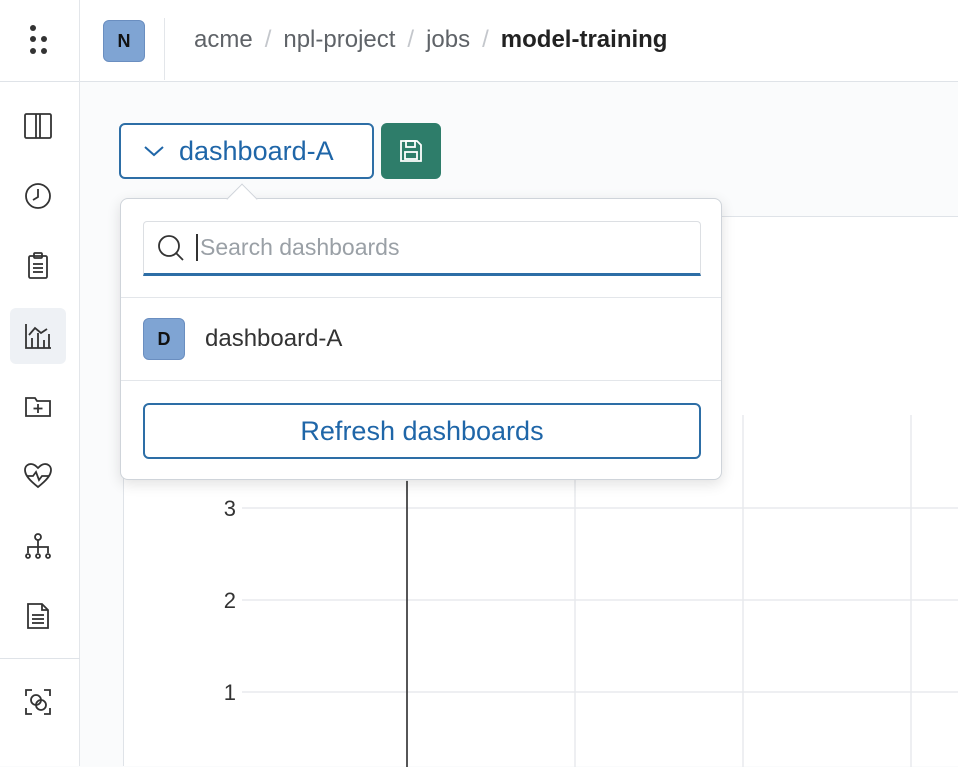 Image resolution: width=958 pixels, height=767 pixels. I want to click on dashboard-selector: dashboard-A, so click(246, 151).